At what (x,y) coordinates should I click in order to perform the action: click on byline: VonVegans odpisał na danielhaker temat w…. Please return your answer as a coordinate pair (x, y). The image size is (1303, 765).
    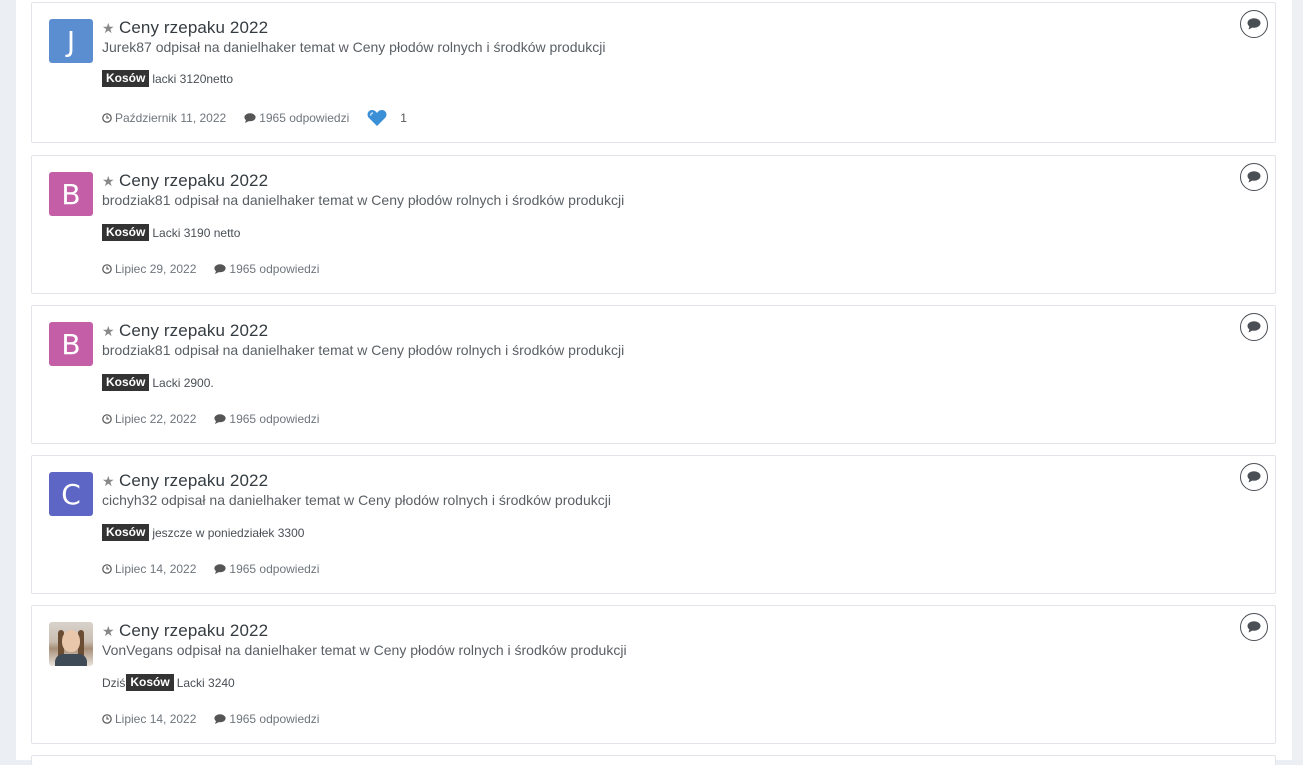
    Looking at the image, I should click on (364, 650).